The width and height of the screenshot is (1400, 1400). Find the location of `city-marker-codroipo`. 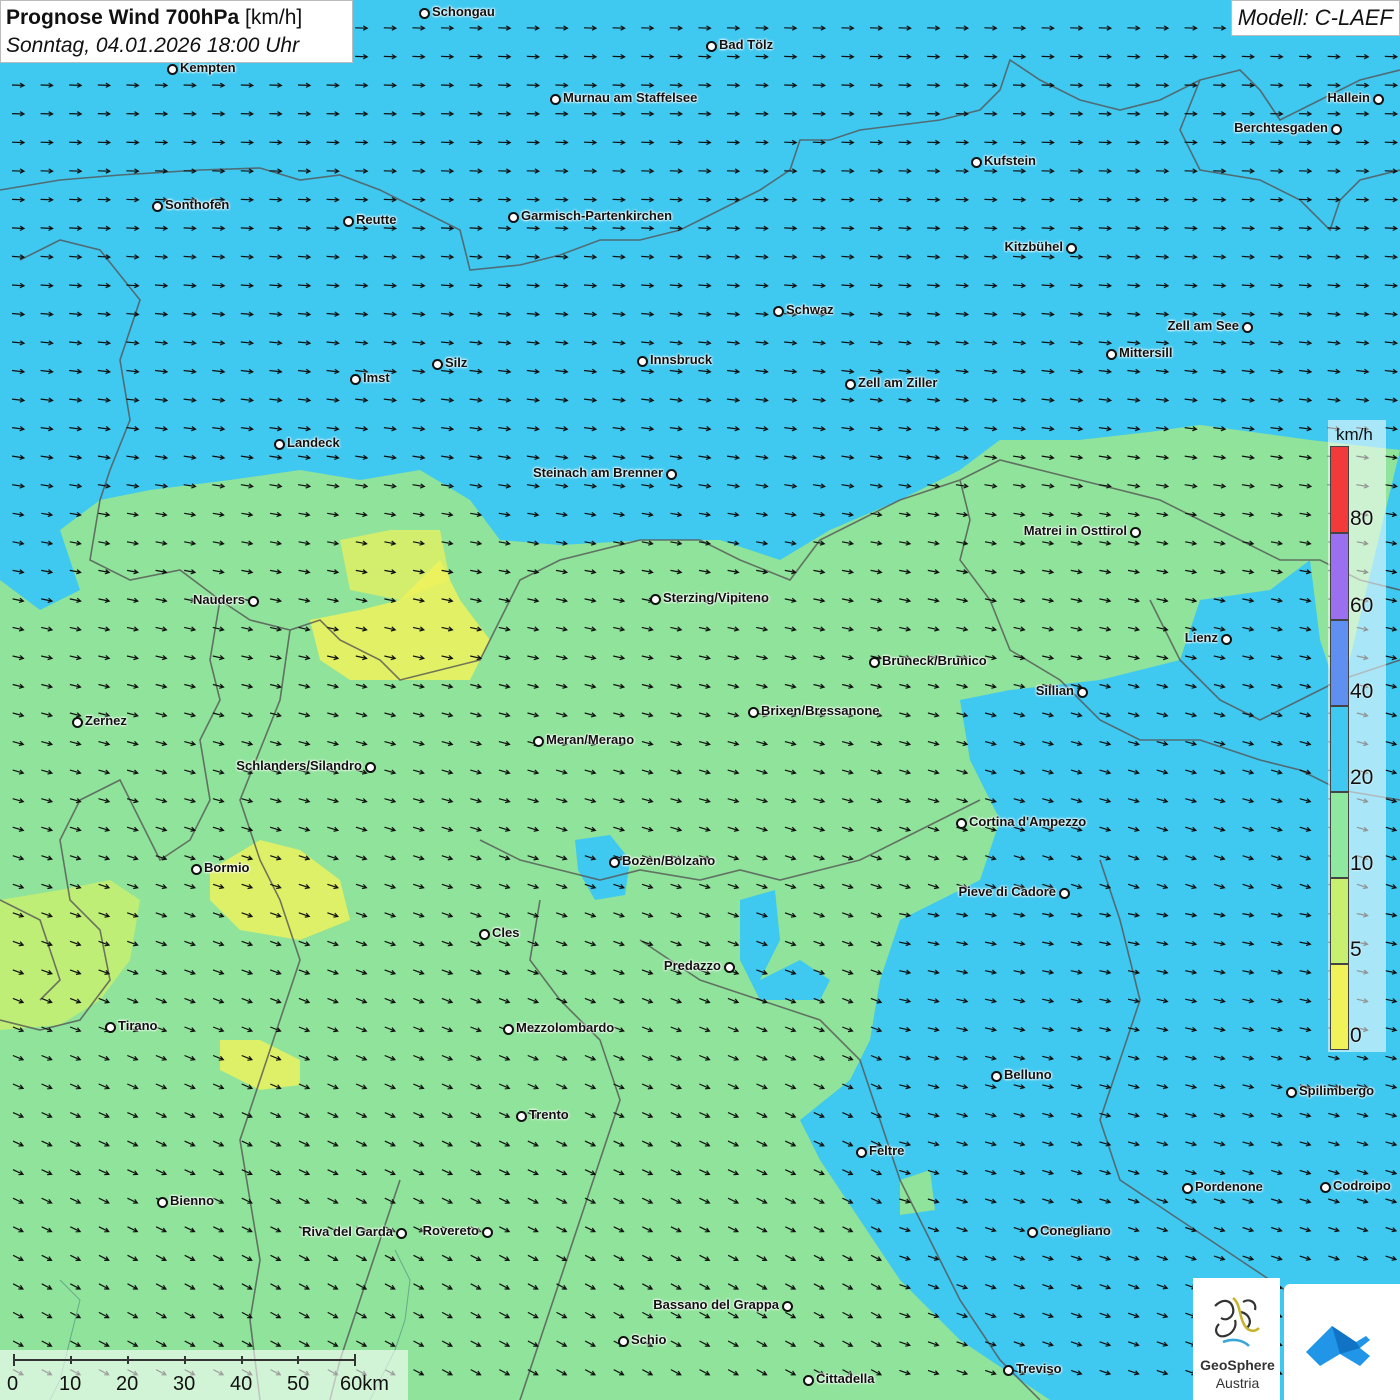

city-marker-codroipo is located at coordinates (1325, 1187).